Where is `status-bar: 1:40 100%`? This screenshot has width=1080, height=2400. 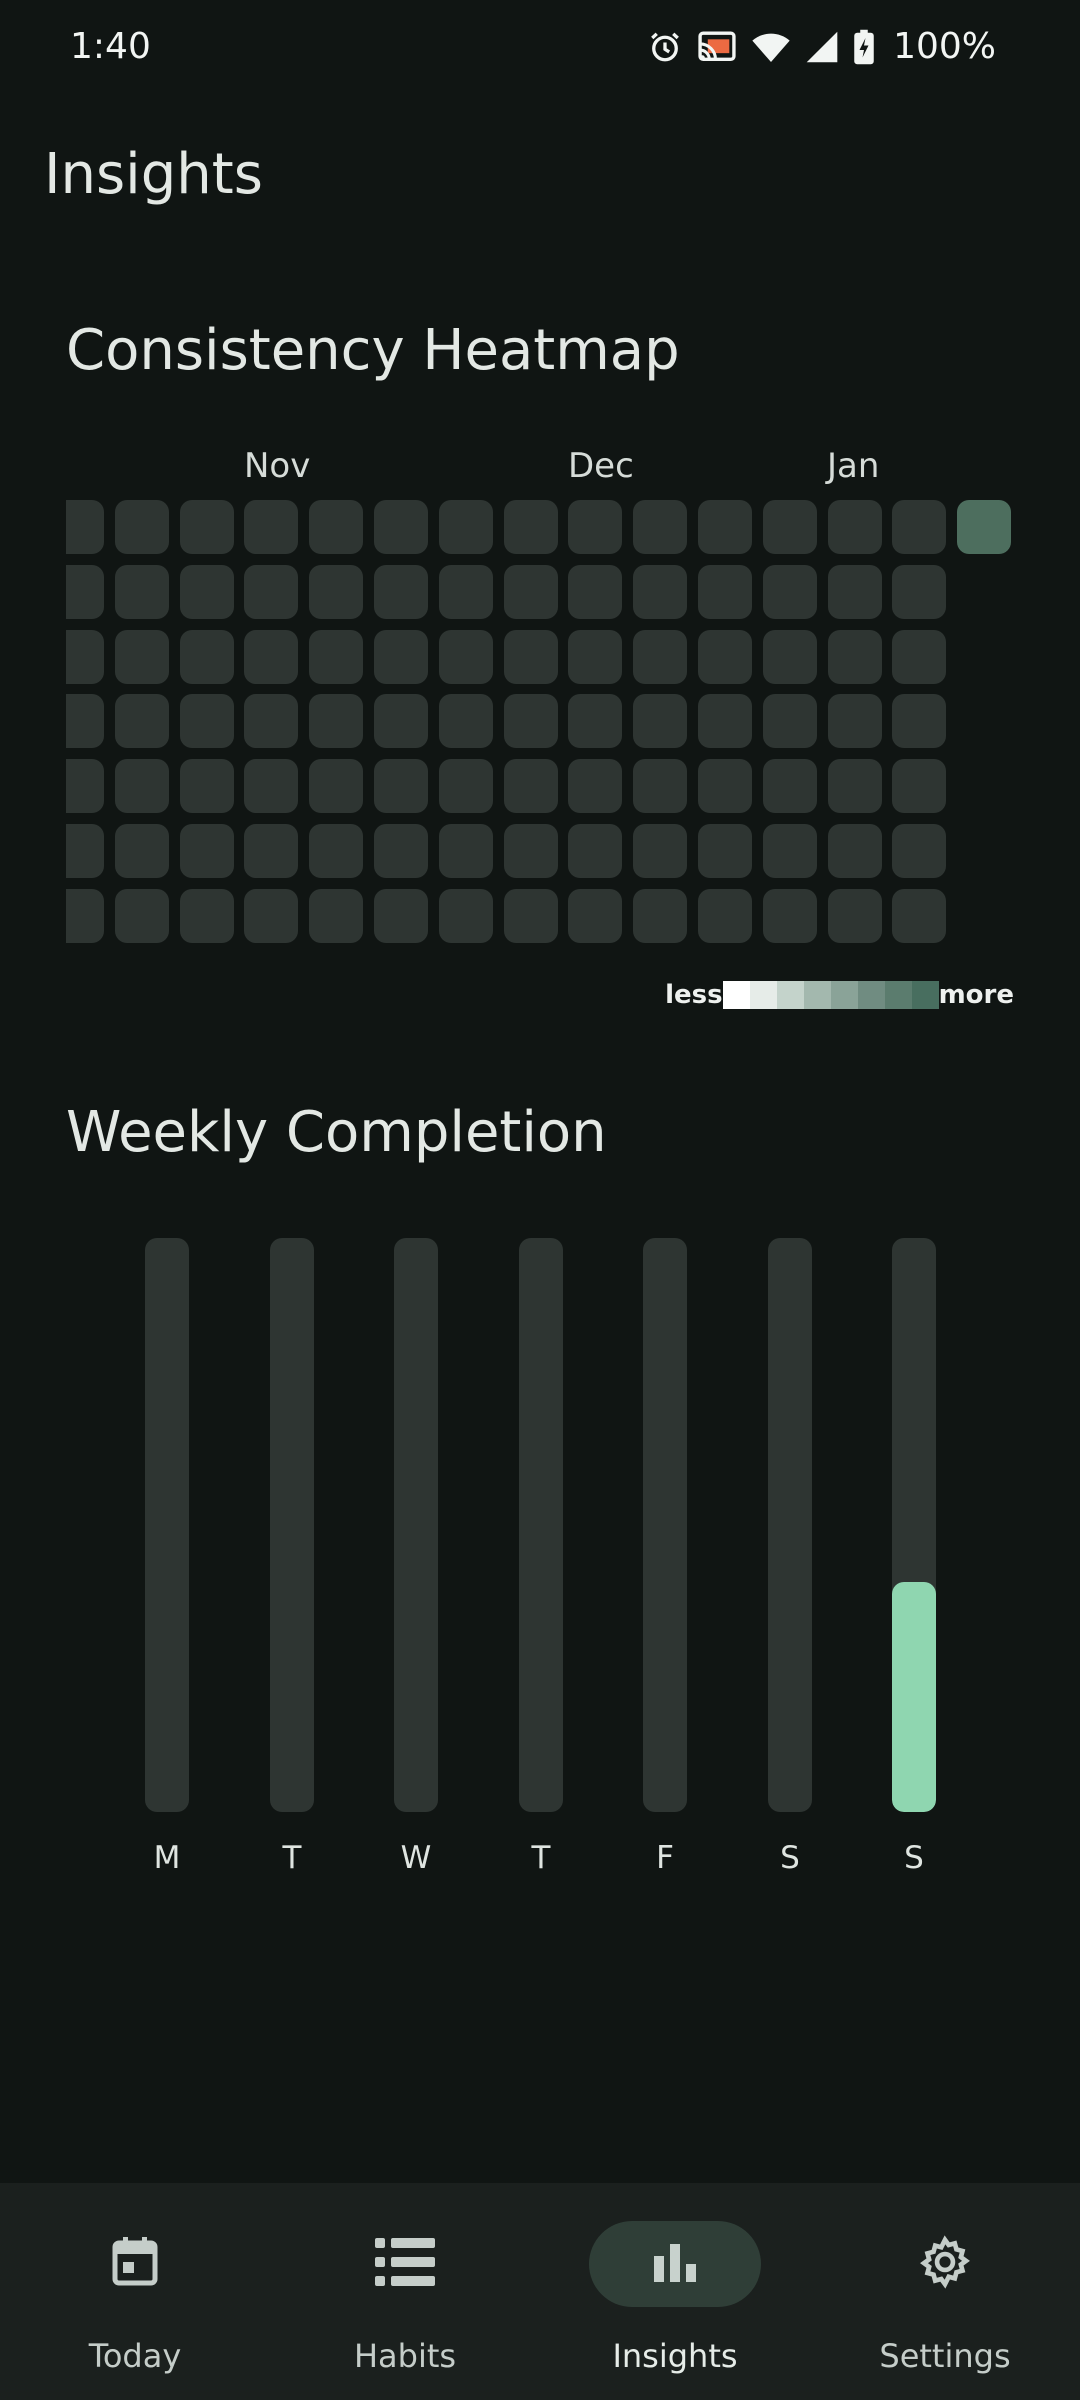
status-bar: 1:40 100% is located at coordinates (540, 50).